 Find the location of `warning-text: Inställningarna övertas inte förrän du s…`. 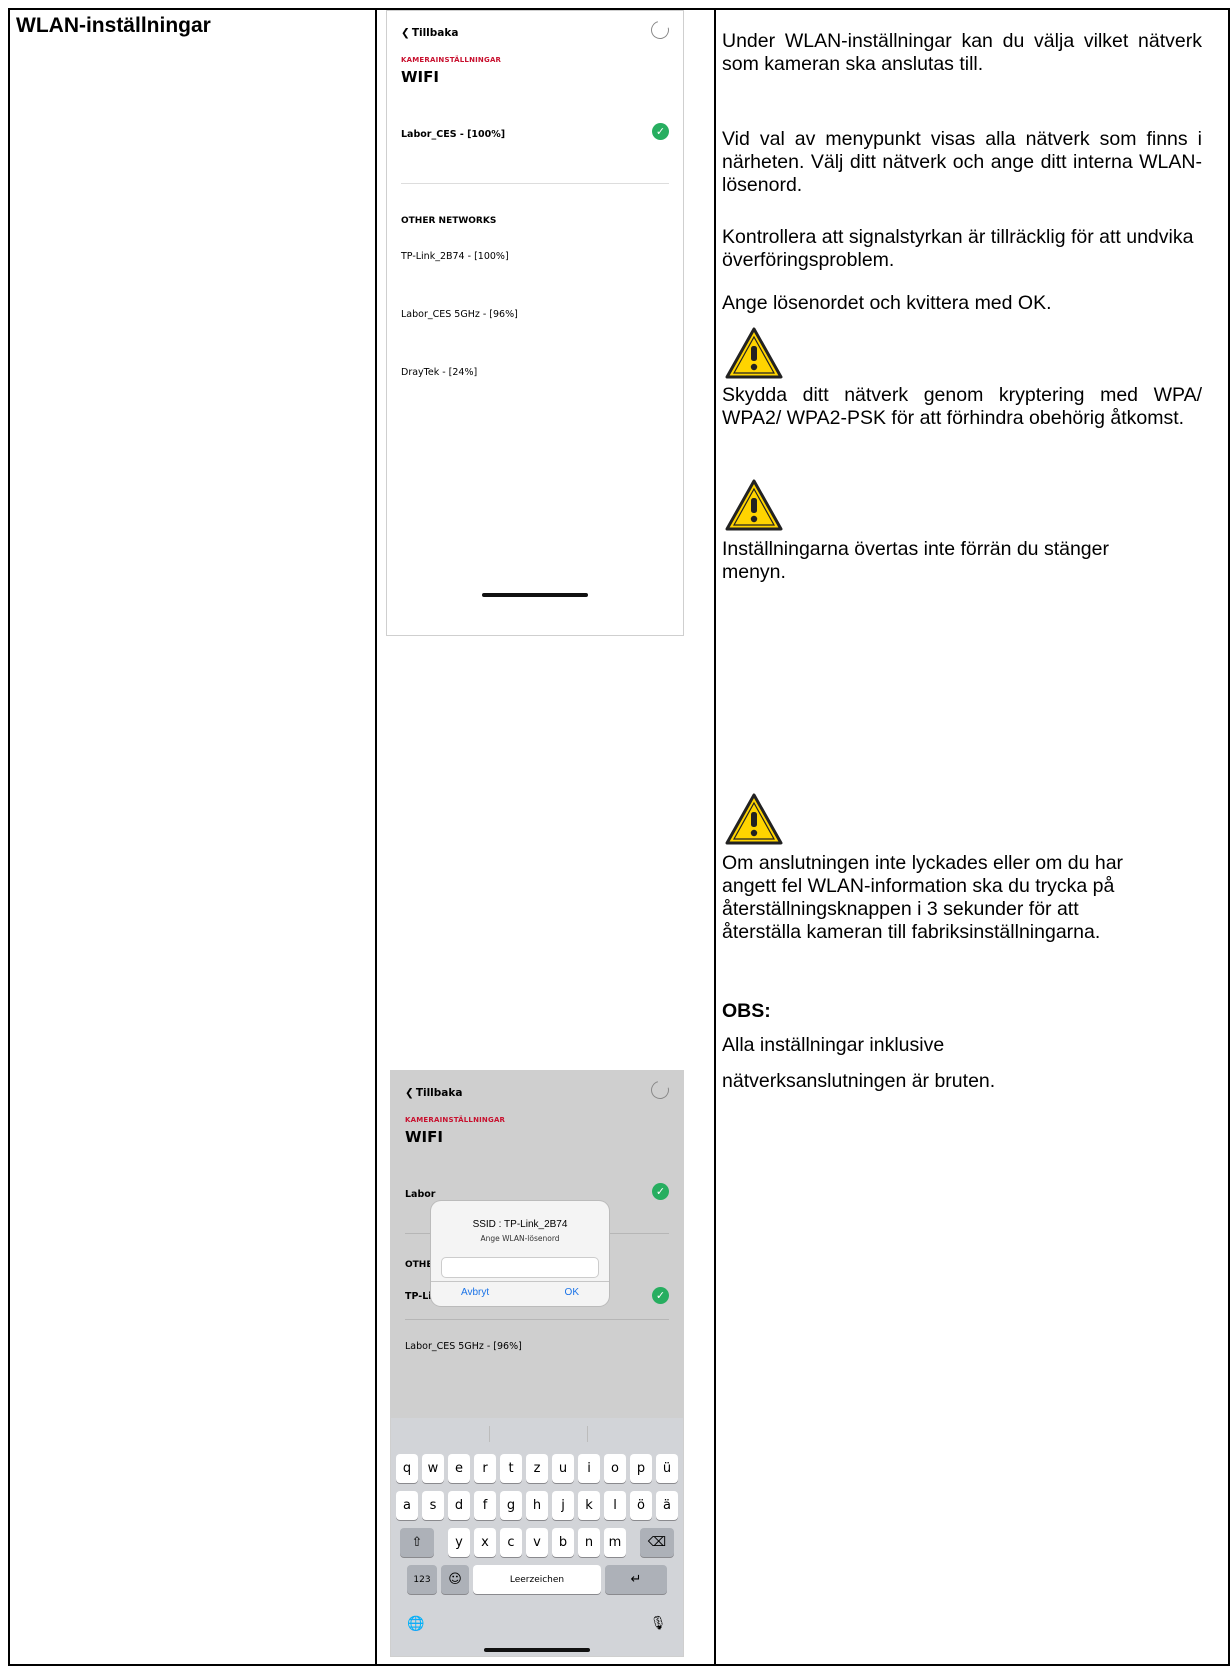

warning-text: Inställningarna övertas inte förrän du s… is located at coordinates (915, 560).